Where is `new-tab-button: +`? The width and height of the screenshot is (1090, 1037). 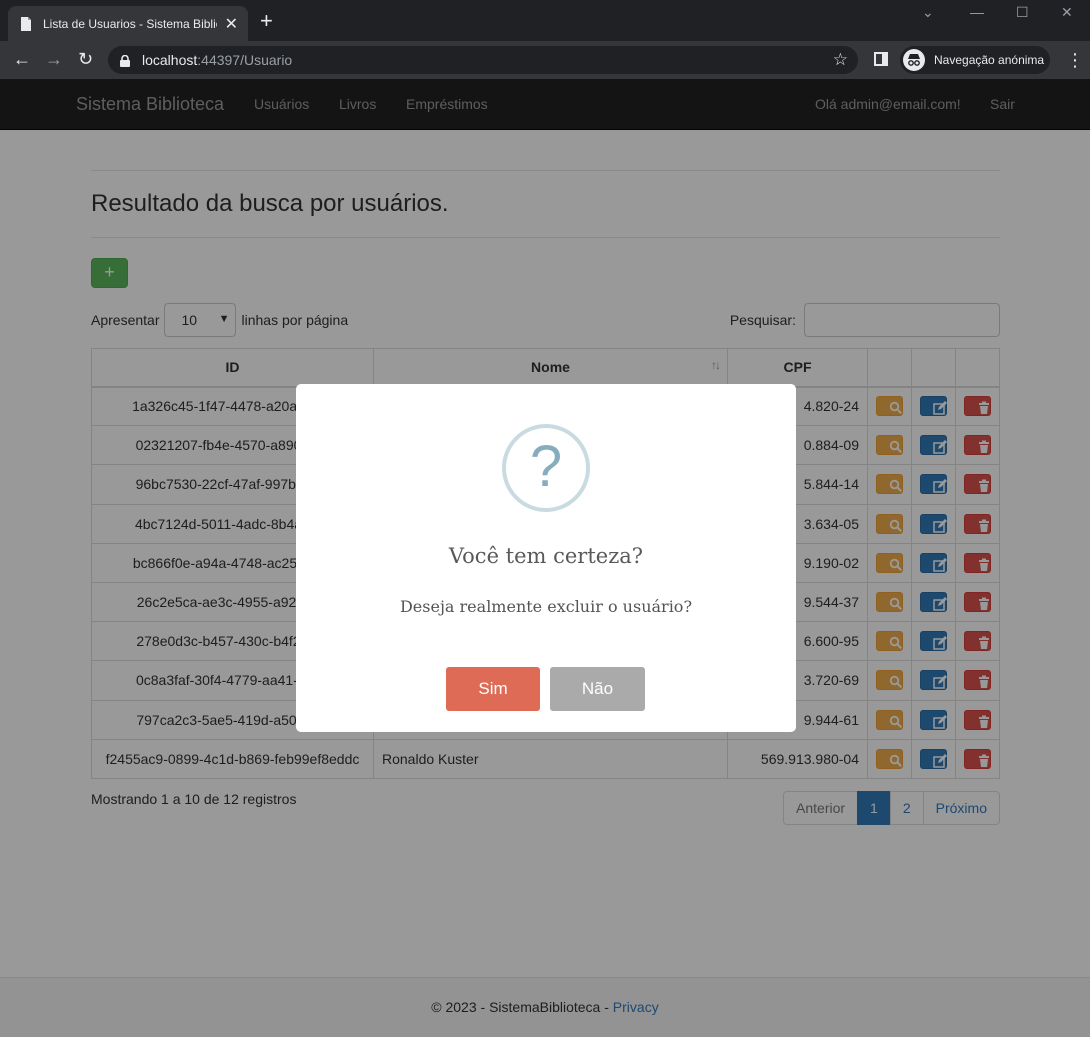
new-tab-button: + is located at coordinates (266, 21).